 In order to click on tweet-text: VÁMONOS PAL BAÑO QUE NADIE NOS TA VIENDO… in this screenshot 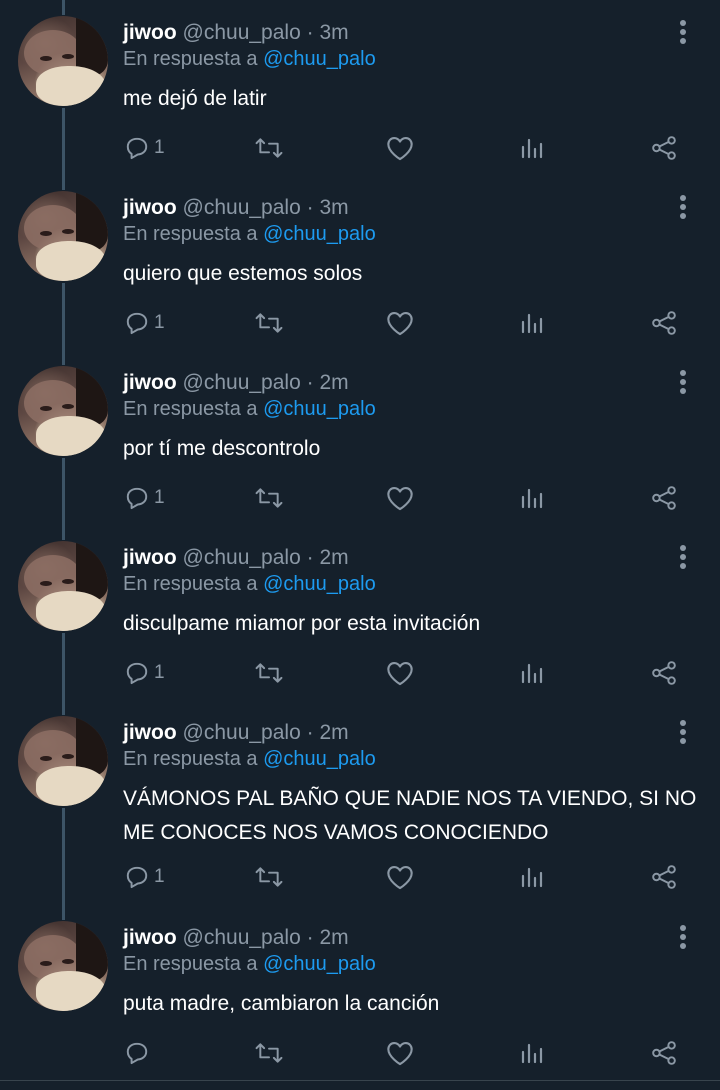, I will do `click(410, 815)`.